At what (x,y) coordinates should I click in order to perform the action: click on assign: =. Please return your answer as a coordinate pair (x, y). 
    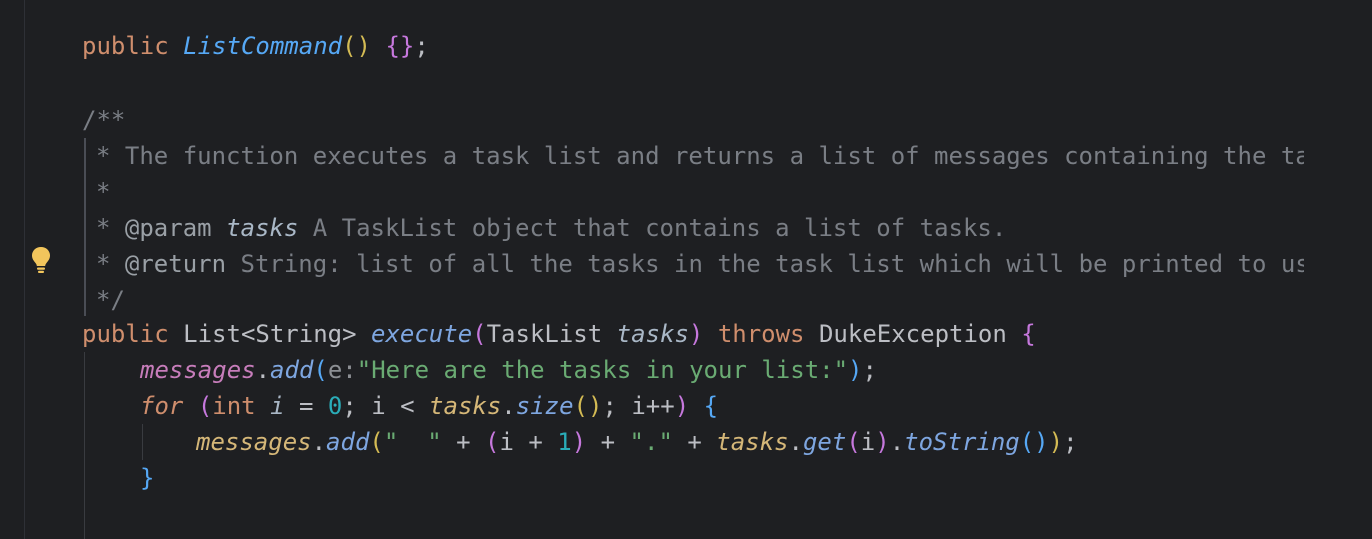
    Looking at the image, I should click on (306, 406).